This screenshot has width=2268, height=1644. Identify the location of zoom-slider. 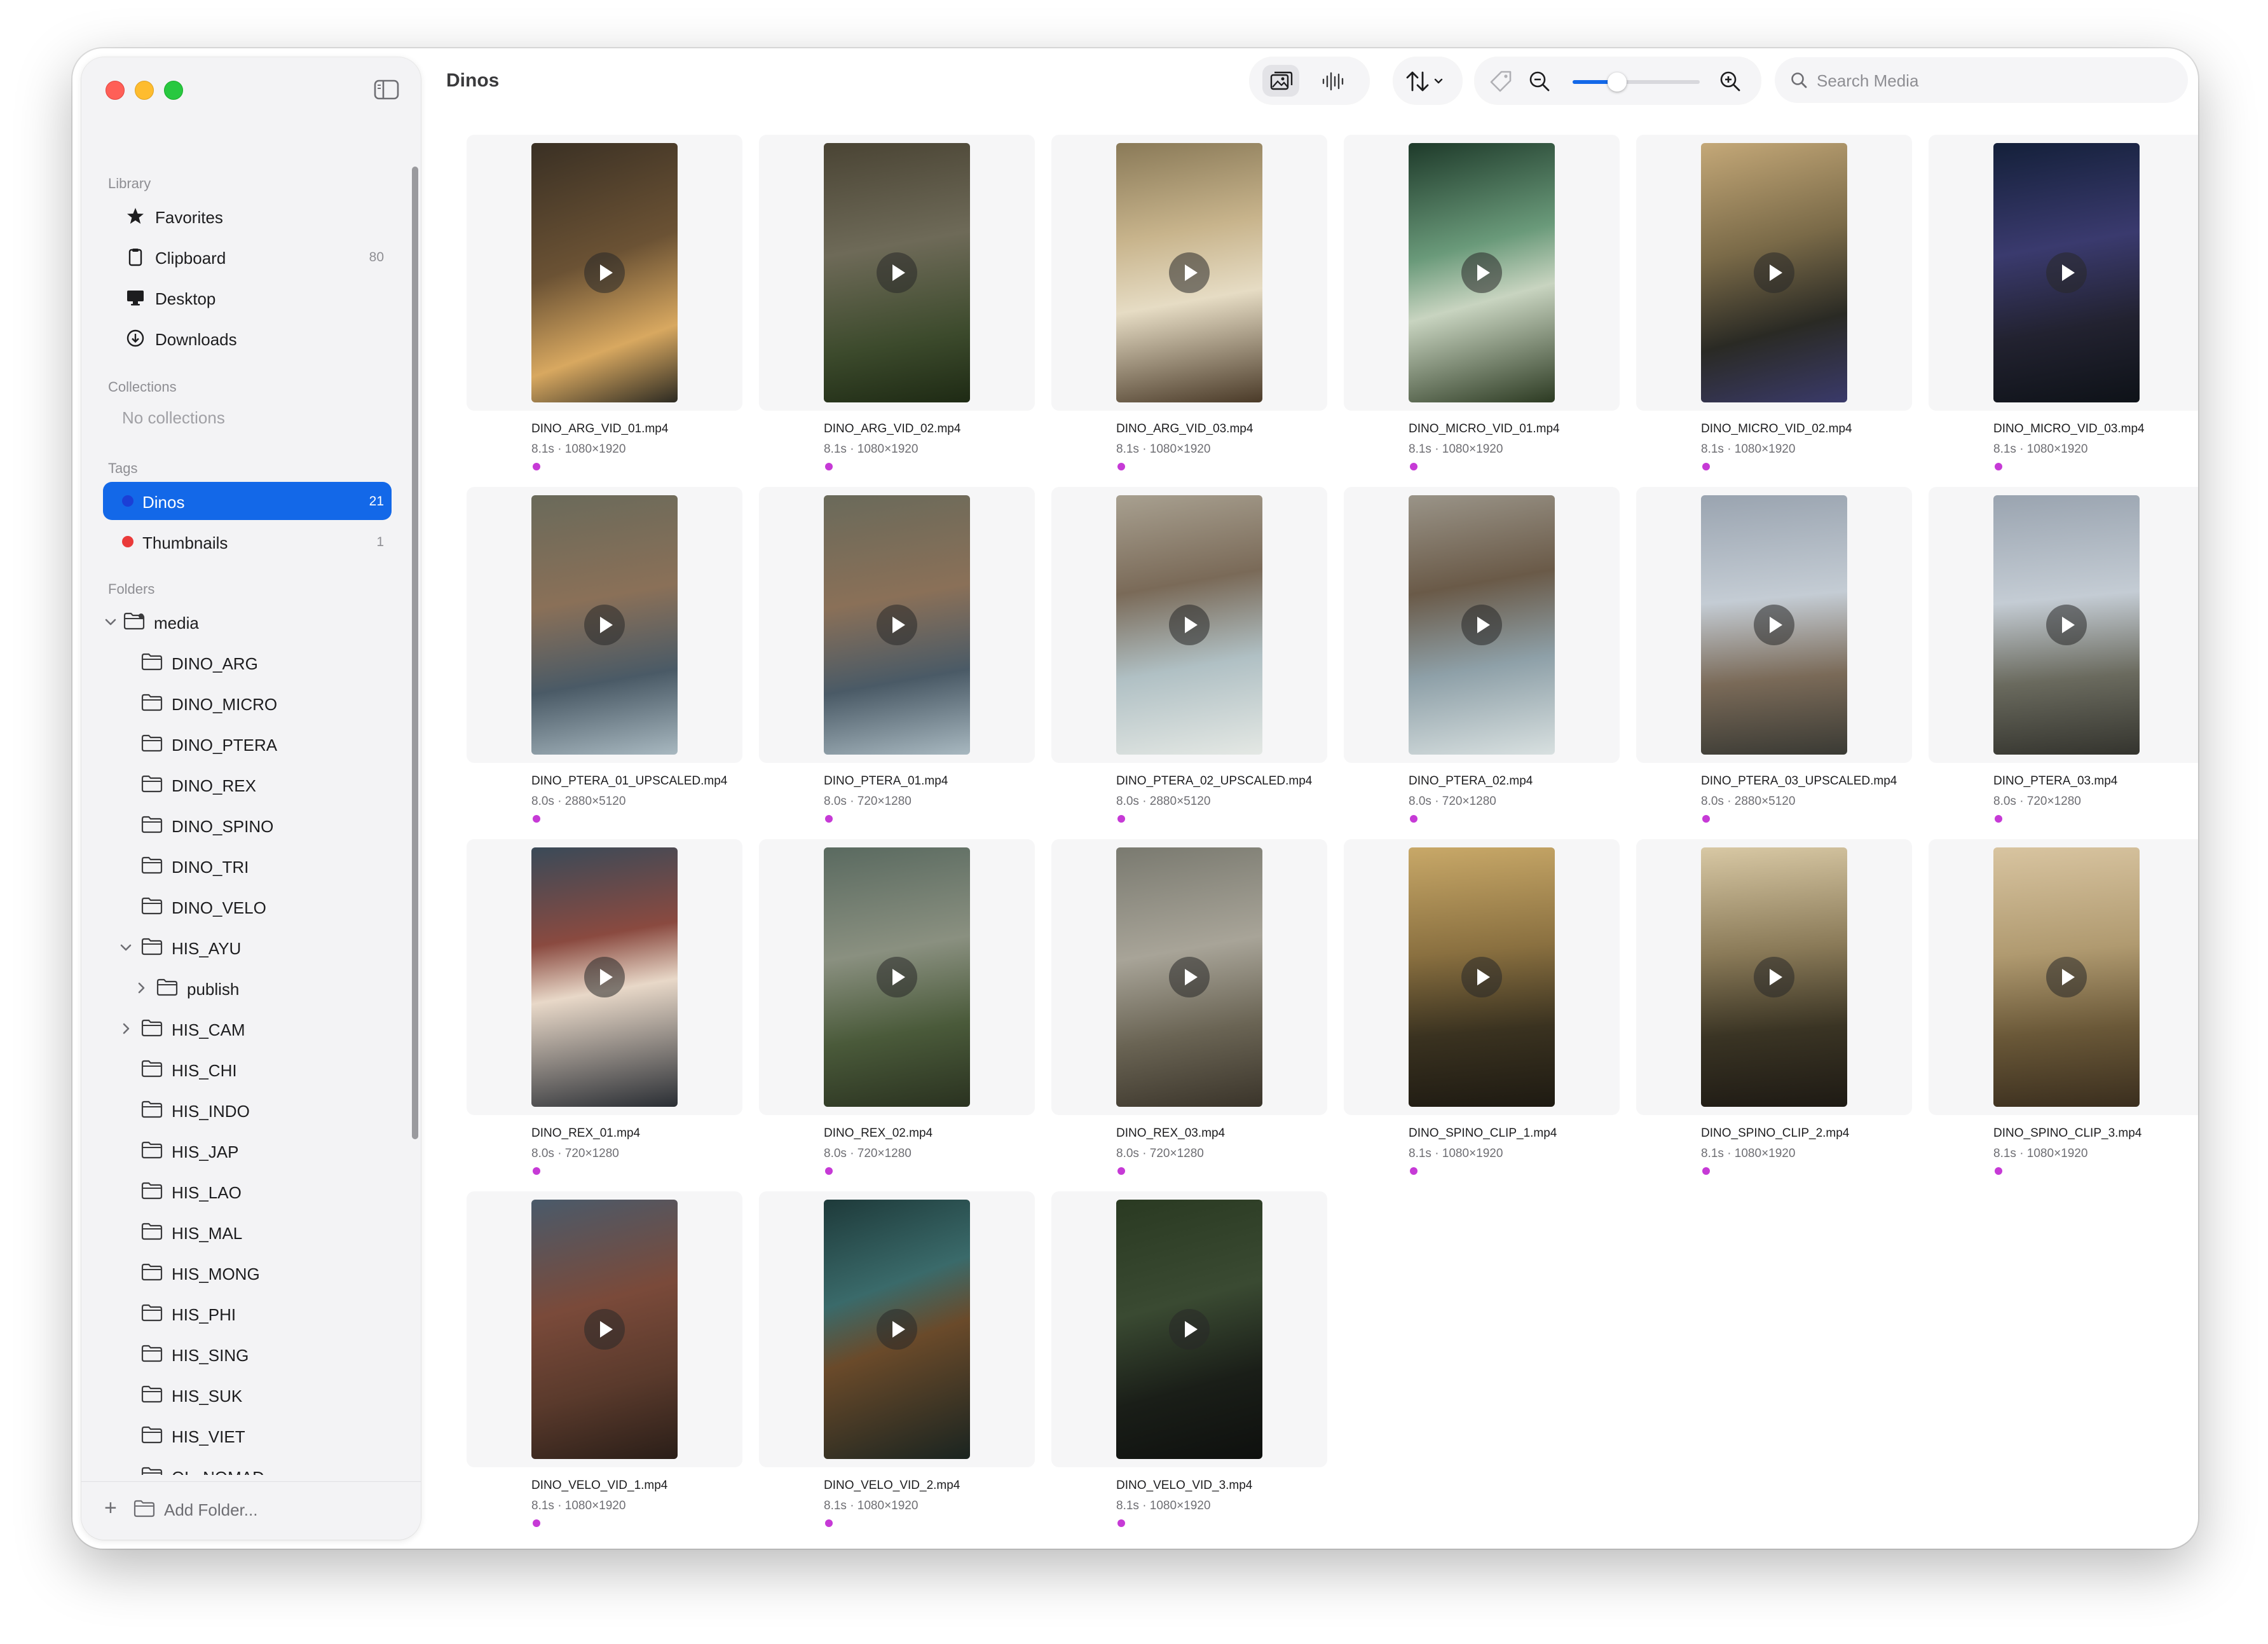
(1636, 82).